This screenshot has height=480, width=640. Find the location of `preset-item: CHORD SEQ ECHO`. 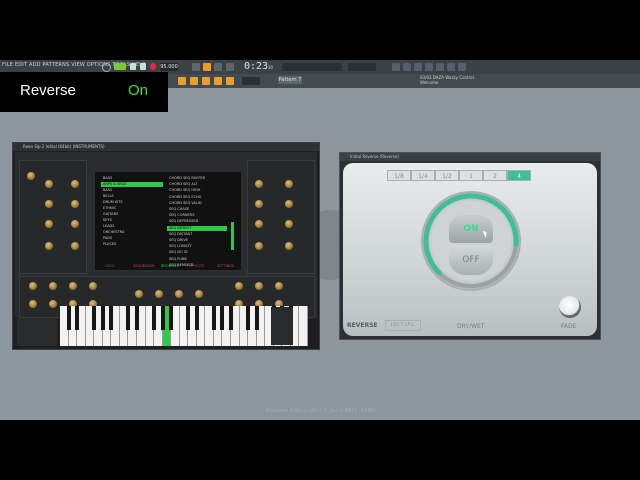

preset-item: CHORD SEQ ECHO is located at coordinates (185, 197).